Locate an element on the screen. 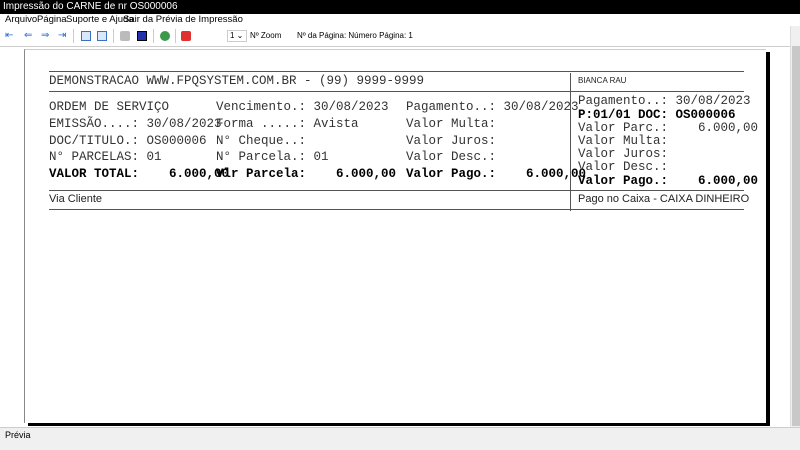 This screenshot has width=800, height=450. print-icon is located at coordinates (125, 36).